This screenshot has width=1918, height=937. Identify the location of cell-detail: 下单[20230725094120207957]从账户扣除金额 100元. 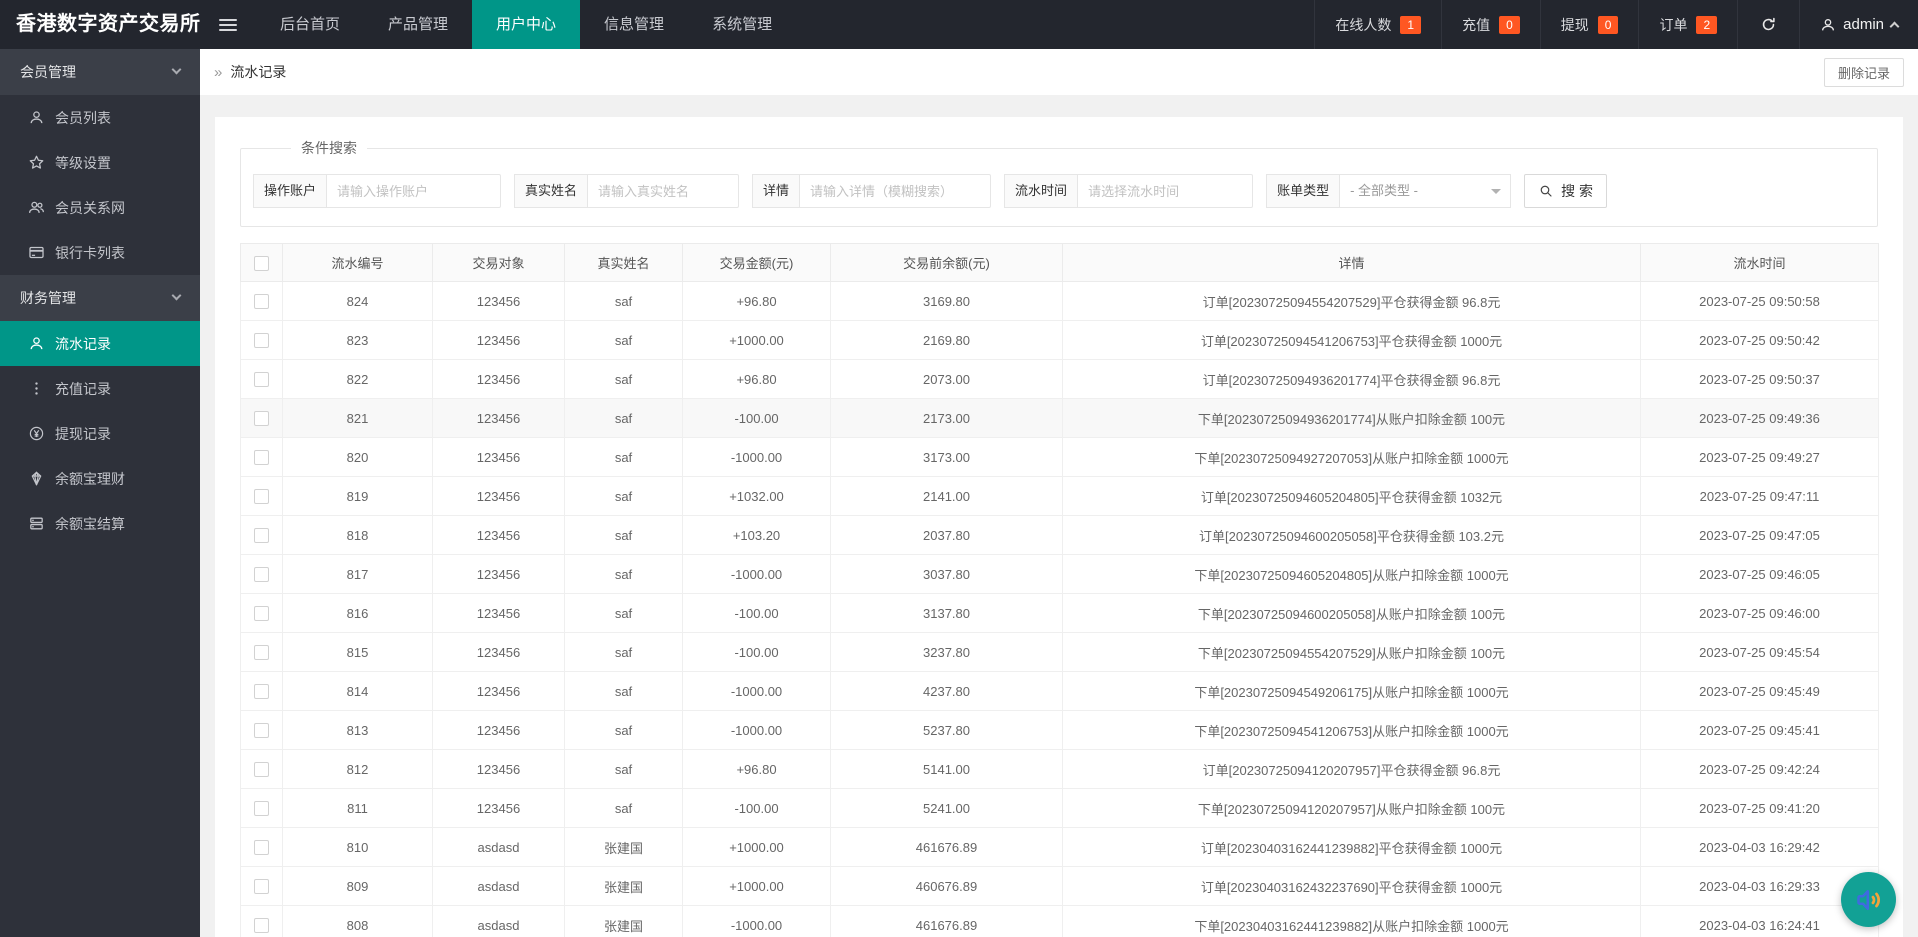
(1351, 808).